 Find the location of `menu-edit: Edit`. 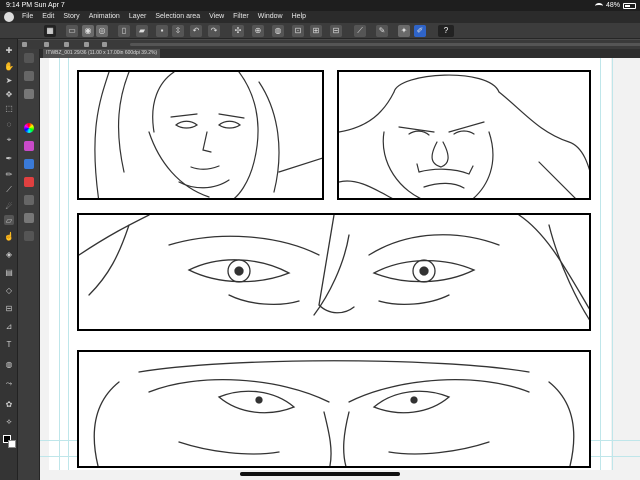

menu-edit: Edit is located at coordinates (48, 17).